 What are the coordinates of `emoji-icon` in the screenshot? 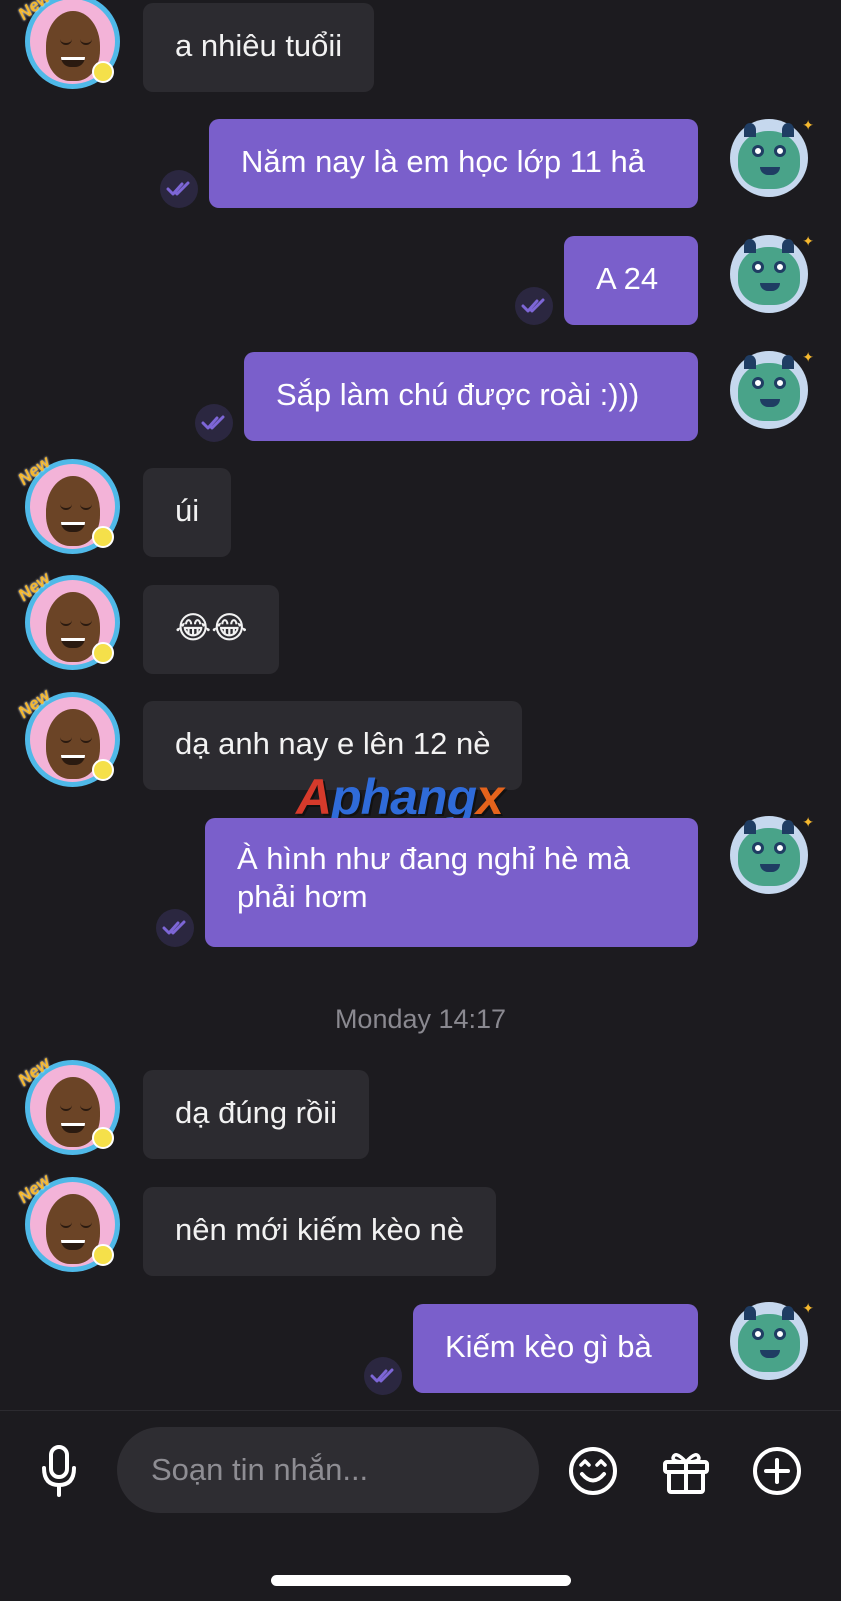 It's located at (593, 1471).